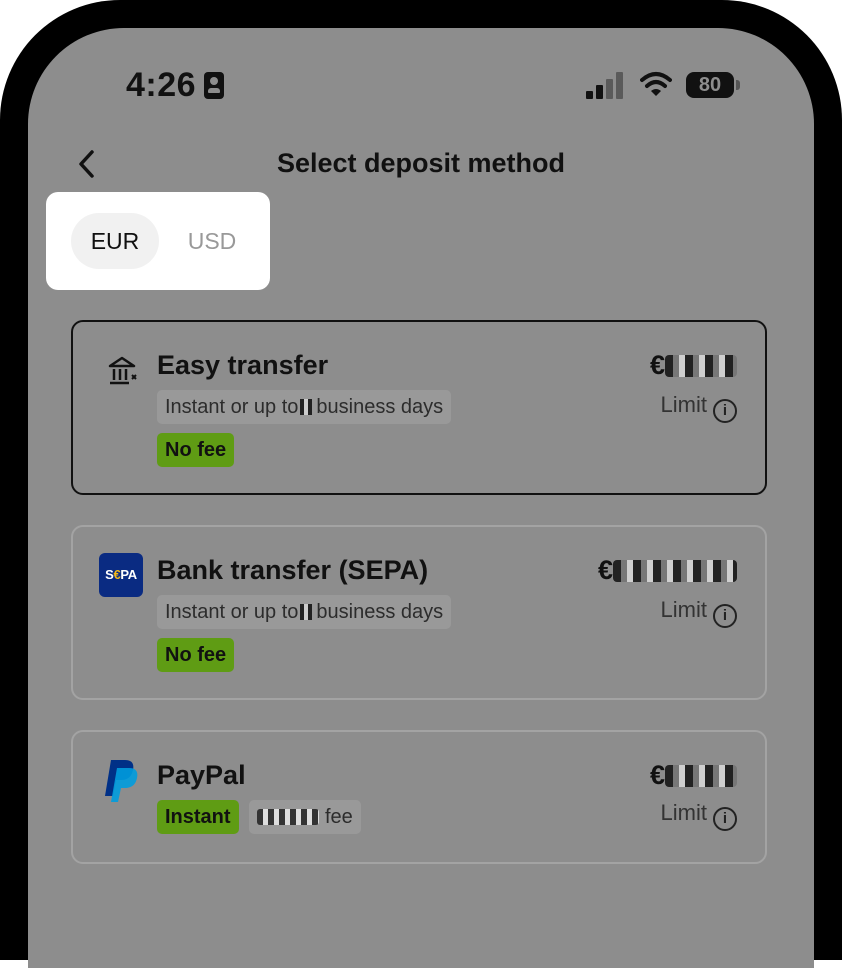  I want to click on wifi-icon, so click(656, 84).